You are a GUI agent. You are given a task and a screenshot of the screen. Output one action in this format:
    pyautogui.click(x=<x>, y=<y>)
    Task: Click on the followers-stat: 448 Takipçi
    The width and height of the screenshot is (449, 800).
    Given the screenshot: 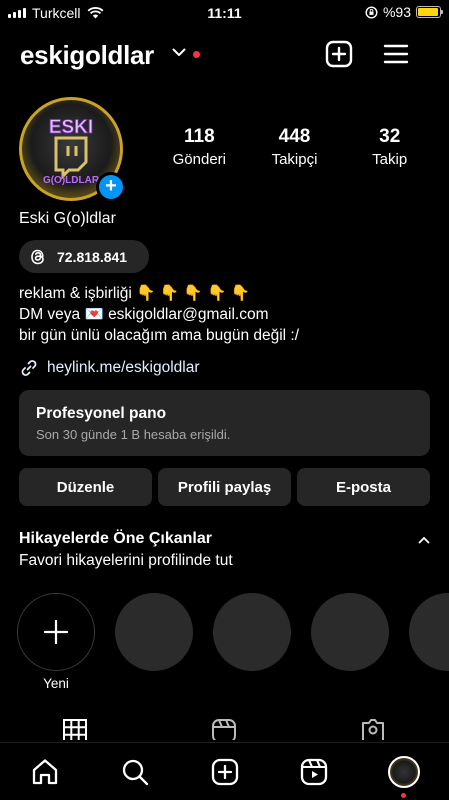 What is the action you would take?
    pyautogui.click(x=295, y=147)
    